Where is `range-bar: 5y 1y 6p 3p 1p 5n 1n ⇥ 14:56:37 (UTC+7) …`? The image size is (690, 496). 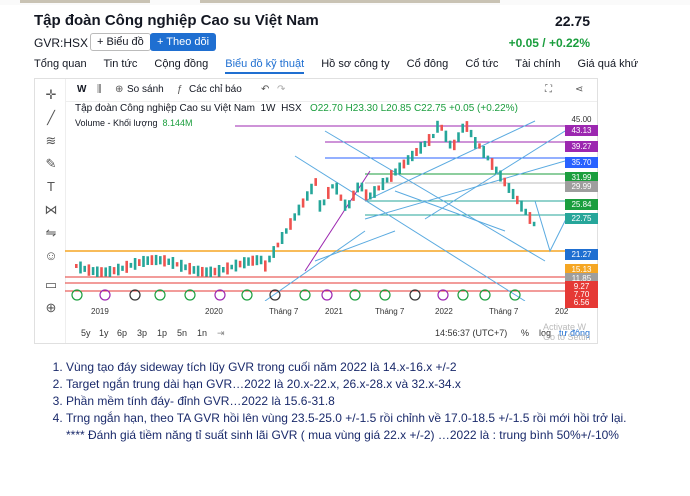 range-bar: 5y 1y 6p 3p 1p 5n 1n ⇥ 14:56:37 (UTC+7) … is located at coordinates (330, 334).